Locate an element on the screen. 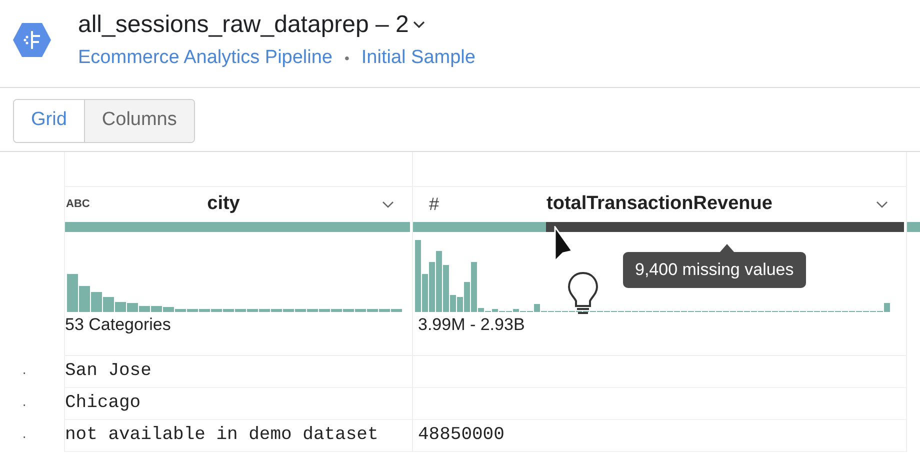  breadcrumb-link: Ecommerce Analytics Pipeline is located at coordinates (205, 58).